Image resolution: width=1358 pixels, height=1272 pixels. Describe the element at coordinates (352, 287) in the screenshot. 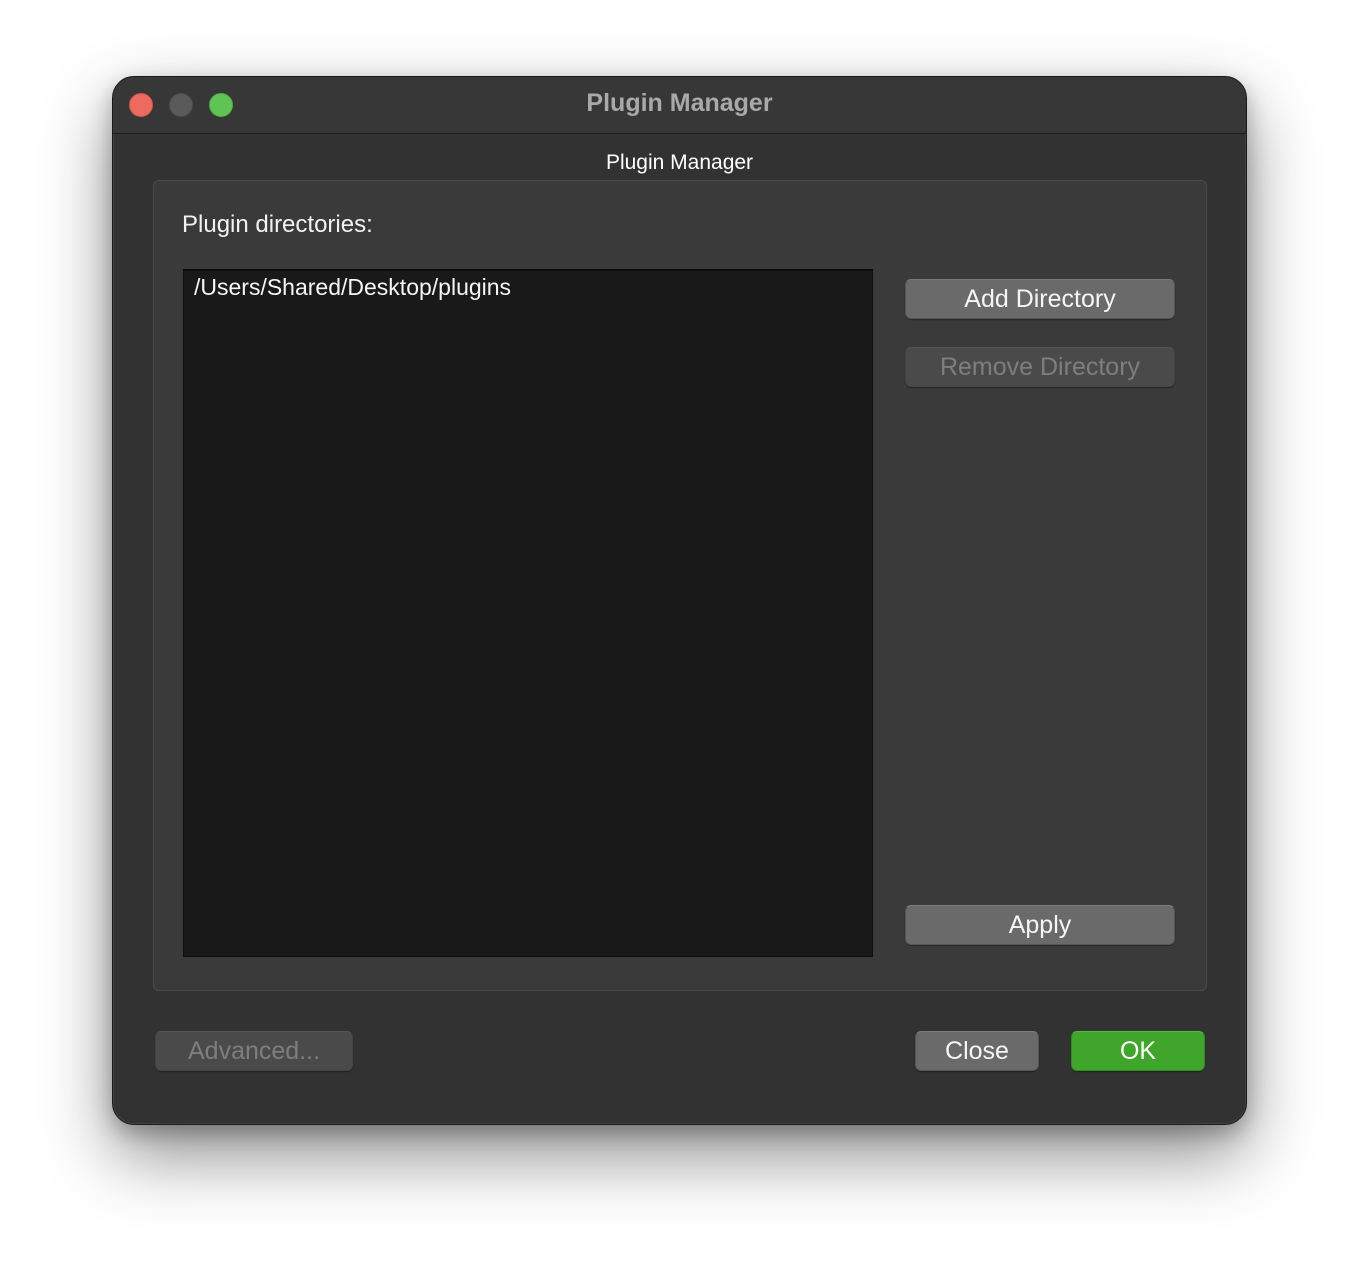

I see `list-item: /Users/Shared/Desktop/plugins` at that location.